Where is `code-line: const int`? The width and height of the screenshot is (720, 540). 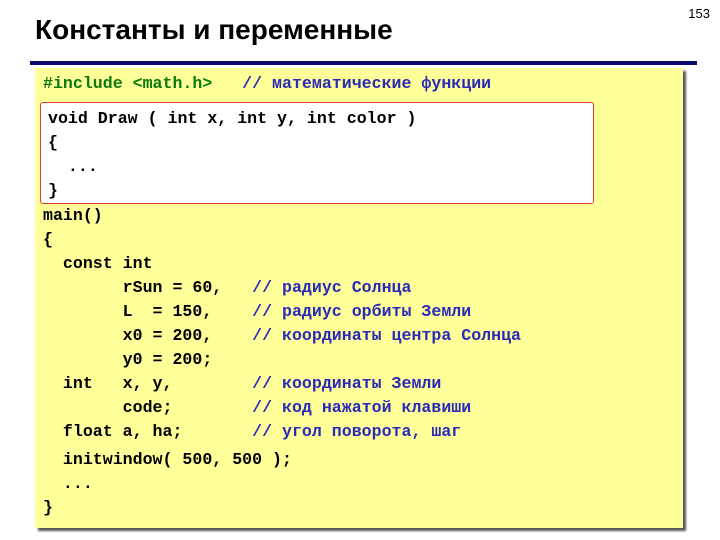 code-line: const int is located at coordinates (282, 264).